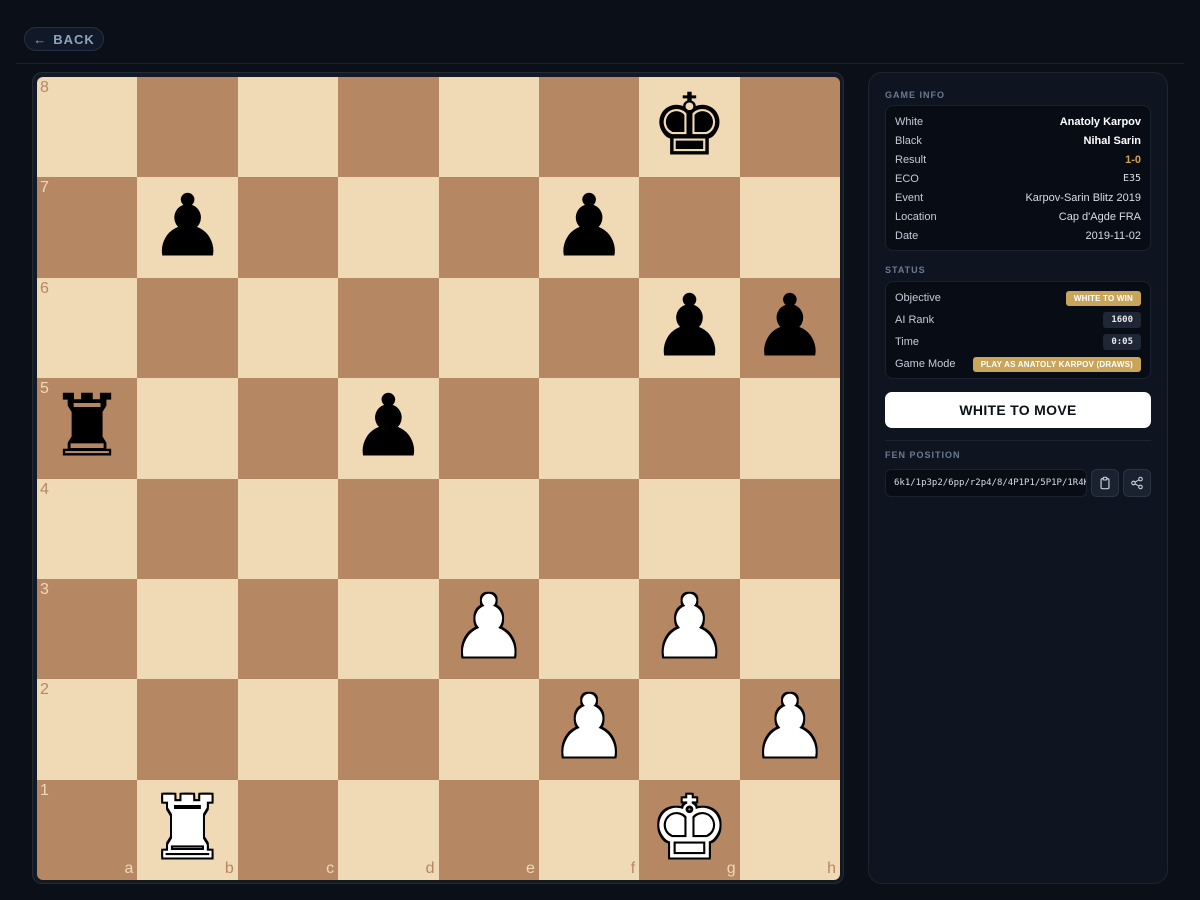 The height and width of the screenshot is (900, 1200). Describe the element at coordinates (589, 428) in the screenshot. I see `square-f5` at that location.